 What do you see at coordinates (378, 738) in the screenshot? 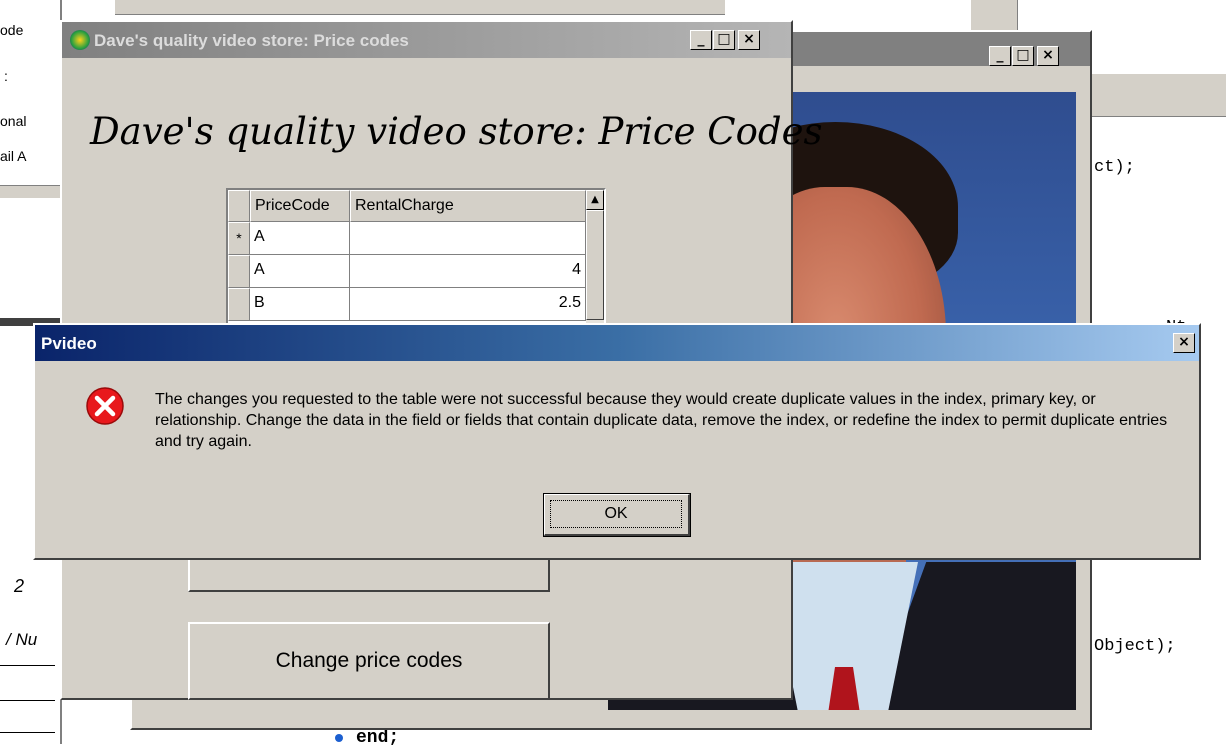
I see `code-line-end: end;` at bounding box center [378, 738].